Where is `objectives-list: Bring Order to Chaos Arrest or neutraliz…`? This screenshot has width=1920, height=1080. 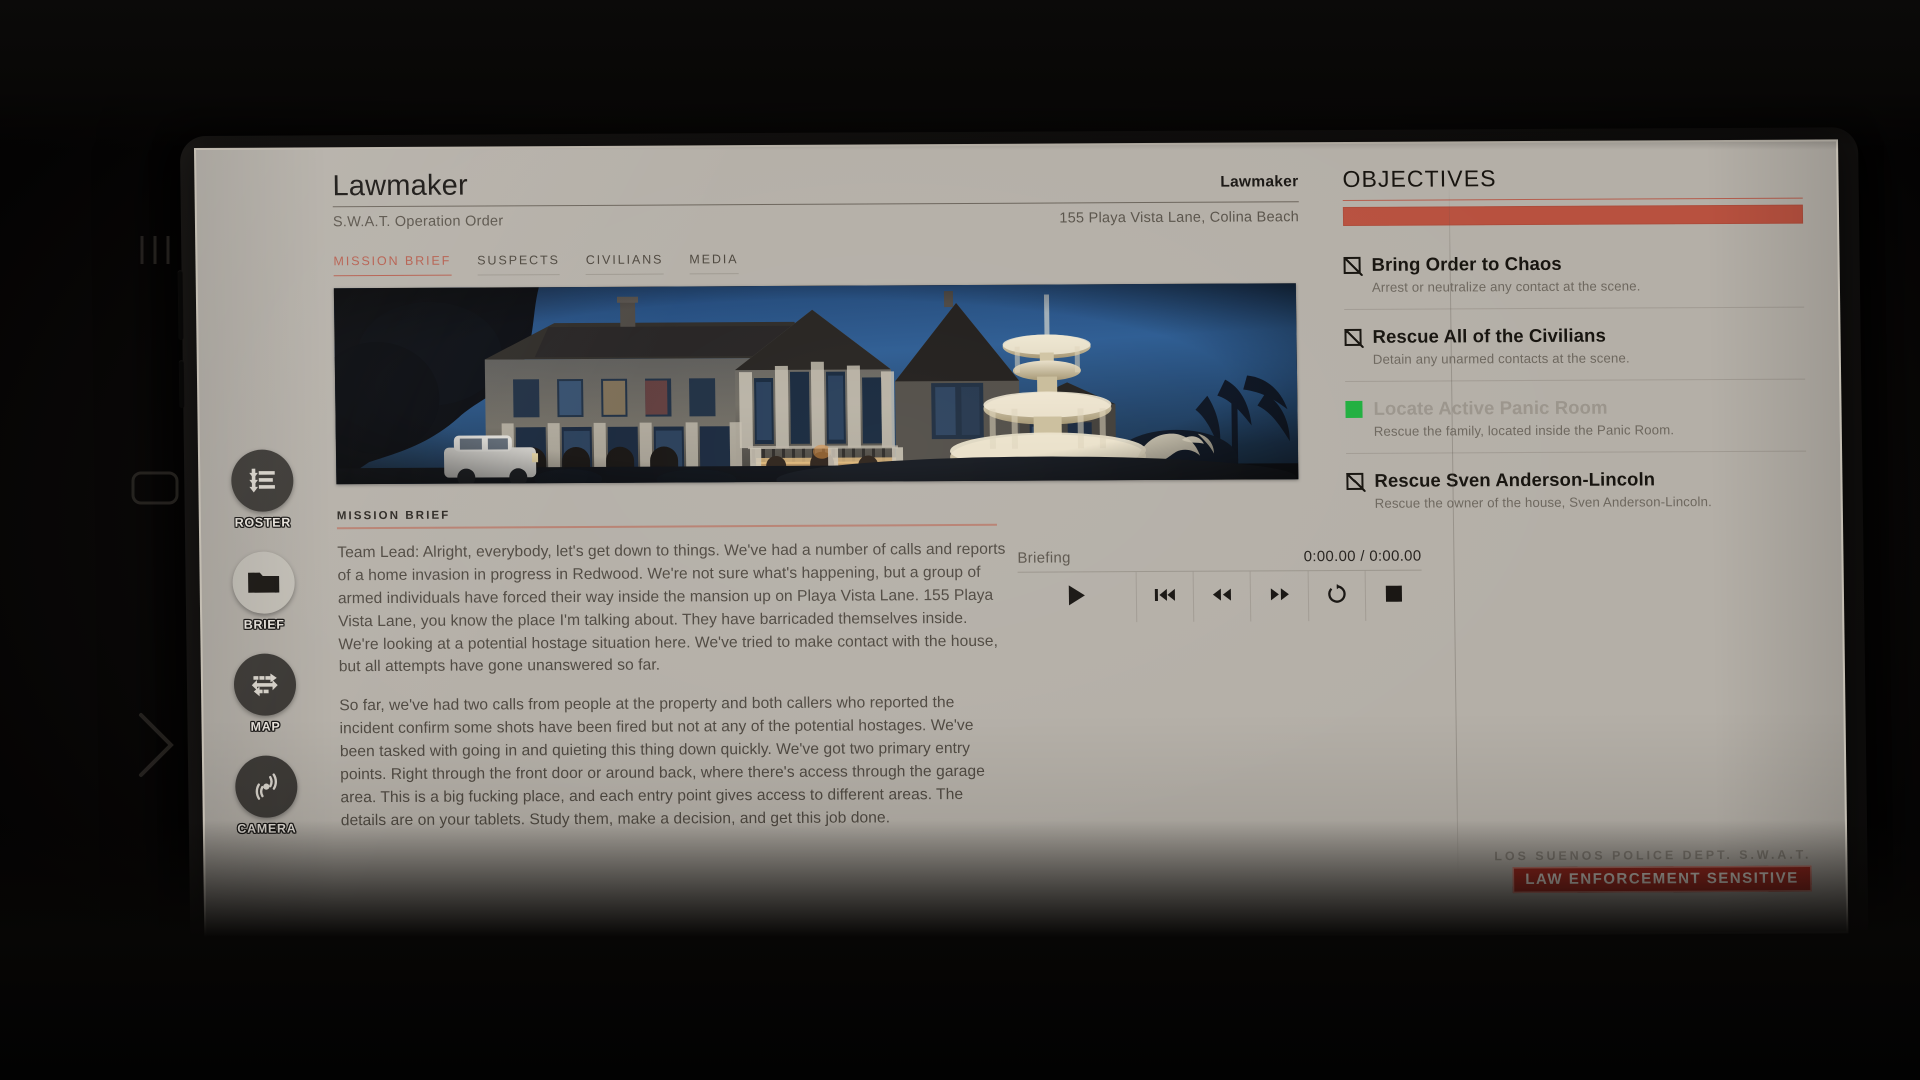
objectives-list: Bring Order to Chaos Arrest or neutraliz… is located at coordinates (1575, 385).